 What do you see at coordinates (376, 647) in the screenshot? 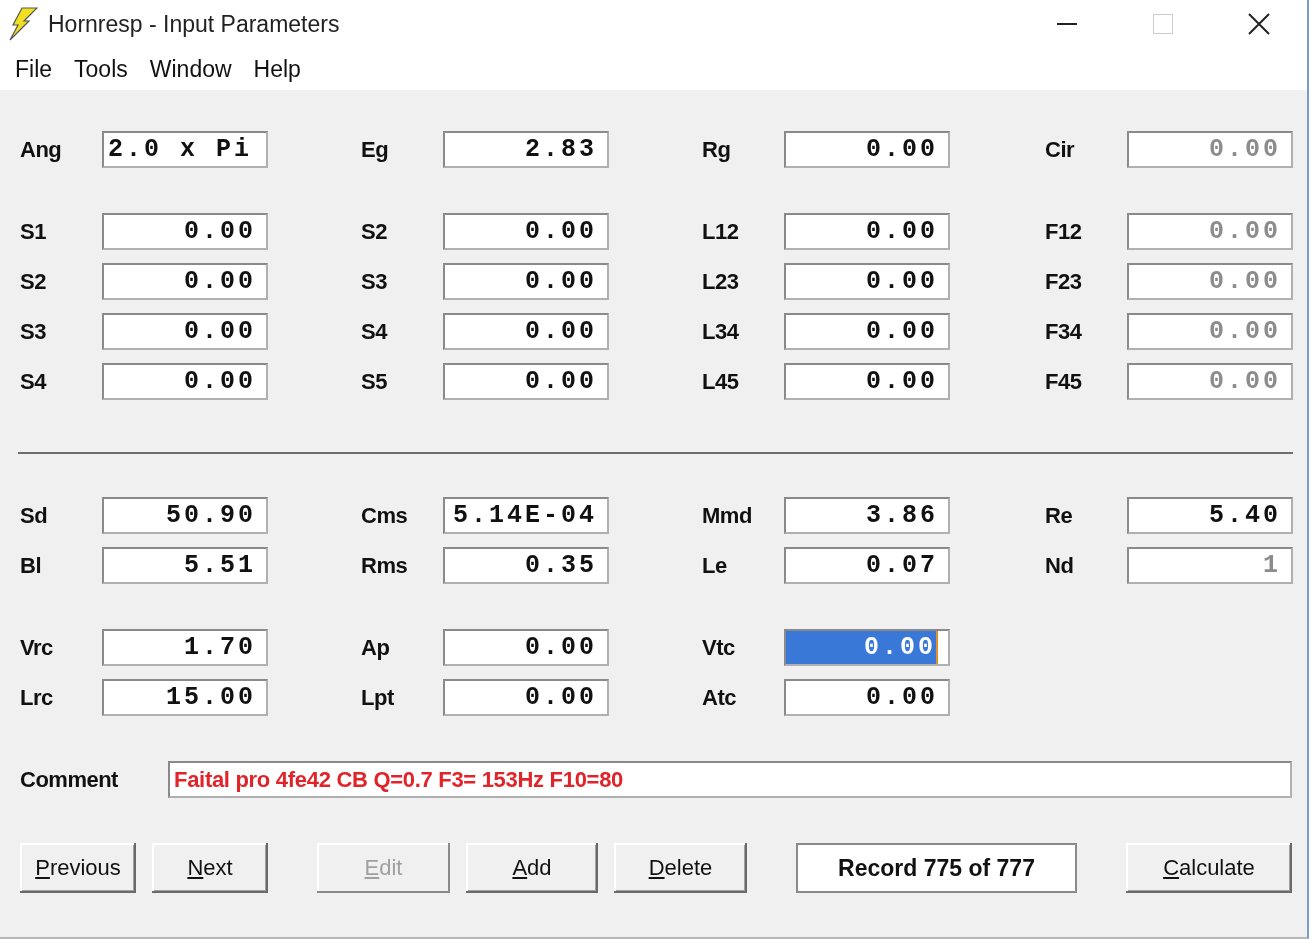
I see `field-label: Ap` at bounding box center [376, 647].